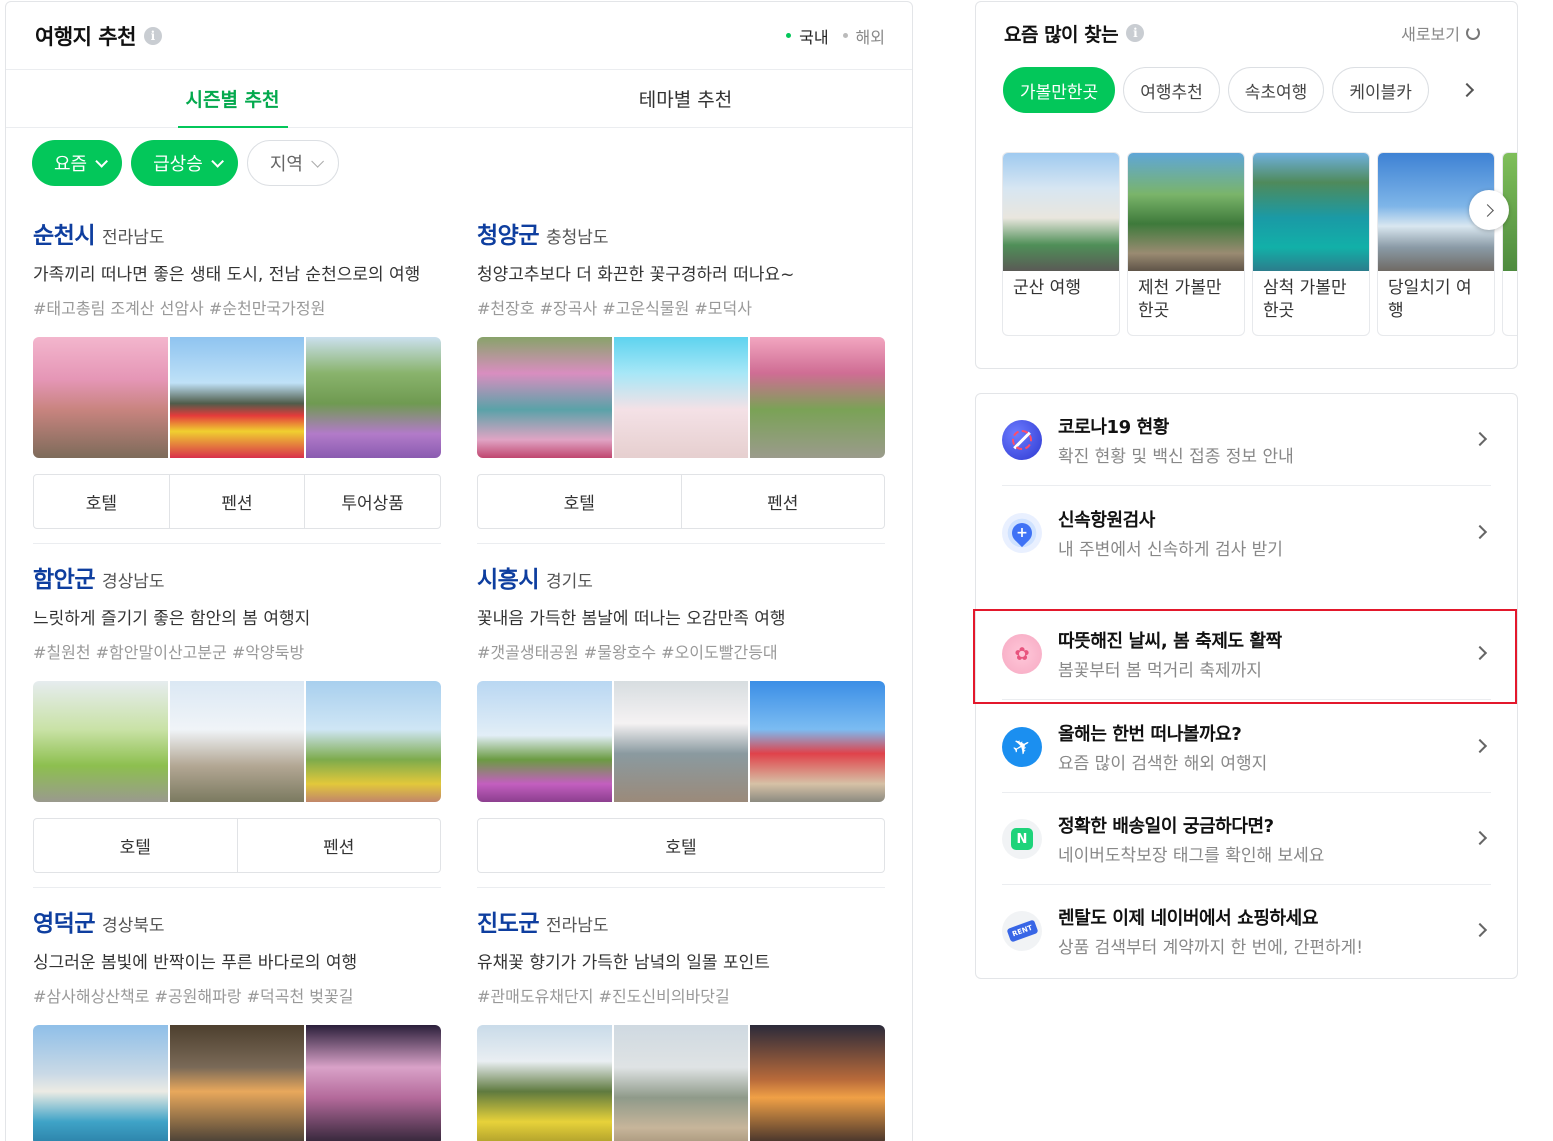 The image size is (1553, 1141). I want to click on trending-card: 군산 여행, so click(1061, 244).